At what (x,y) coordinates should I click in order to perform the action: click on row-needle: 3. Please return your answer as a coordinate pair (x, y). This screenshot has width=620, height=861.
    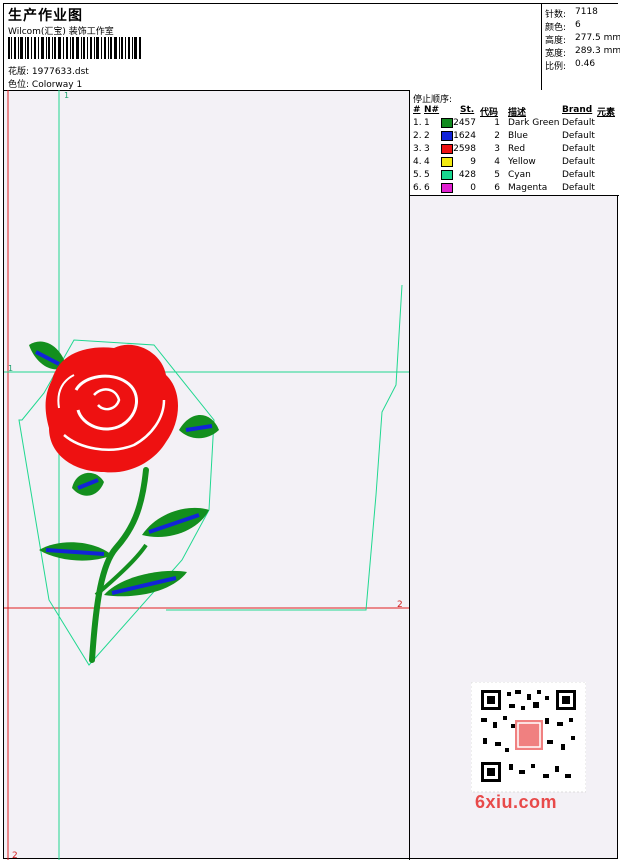
    Looking at the image, I should click on (427, 149).